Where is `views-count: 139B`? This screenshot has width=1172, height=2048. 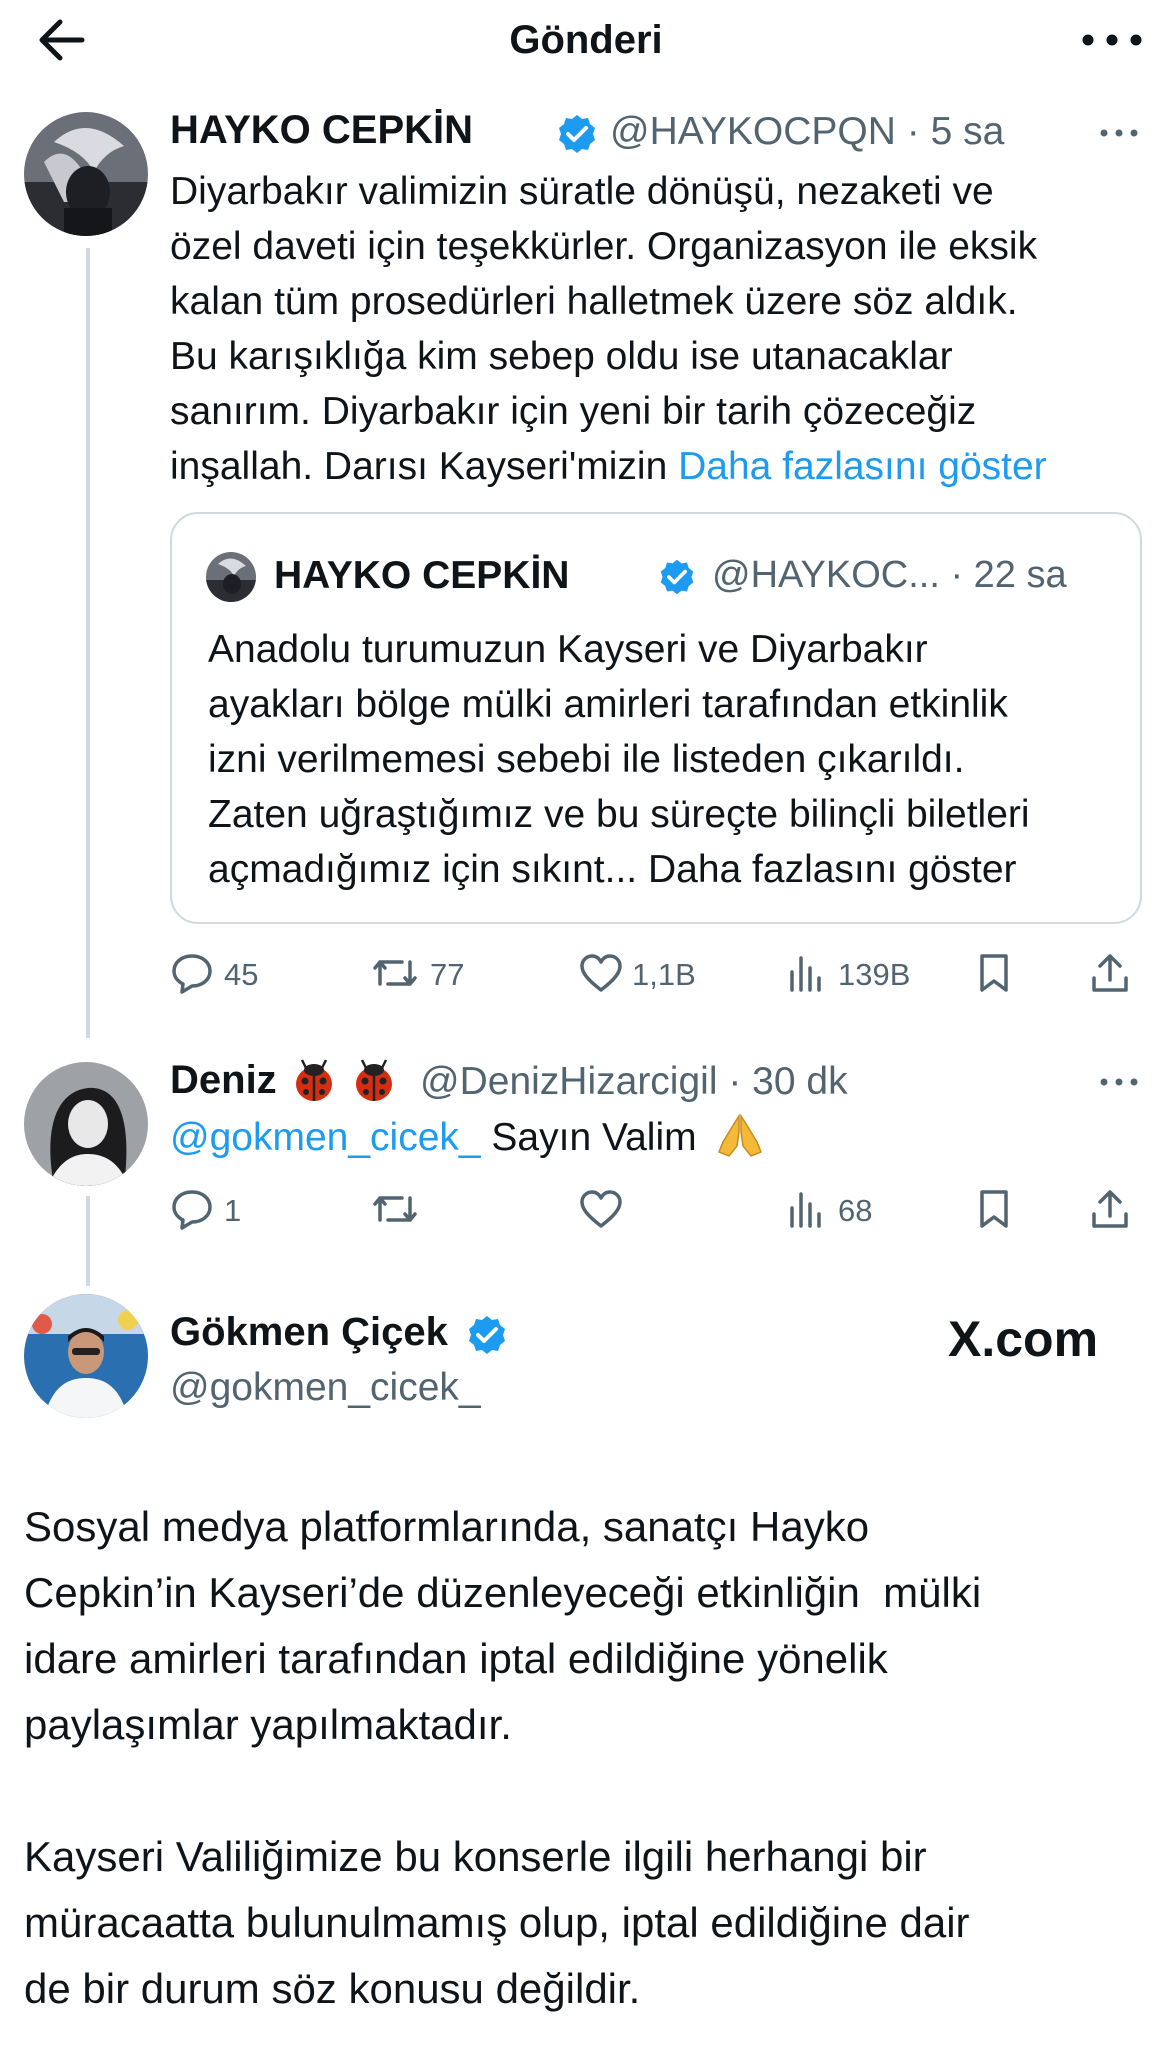 views-count: 139B is located at coordinates (874, 974).